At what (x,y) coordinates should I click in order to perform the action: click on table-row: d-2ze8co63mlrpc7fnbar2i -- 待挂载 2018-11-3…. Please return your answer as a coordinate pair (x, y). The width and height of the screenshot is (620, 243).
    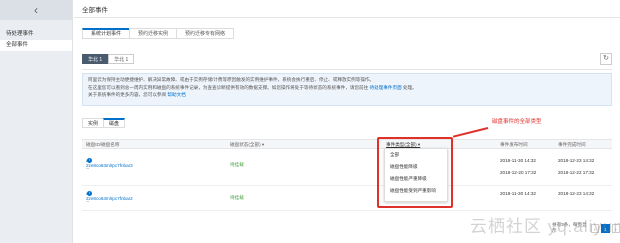
    Looking at the image, I should click on (347, 199).